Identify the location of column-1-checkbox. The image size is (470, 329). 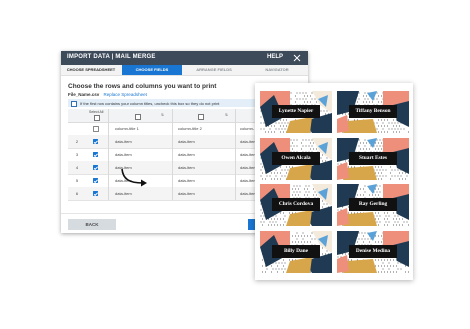
(138, 116).